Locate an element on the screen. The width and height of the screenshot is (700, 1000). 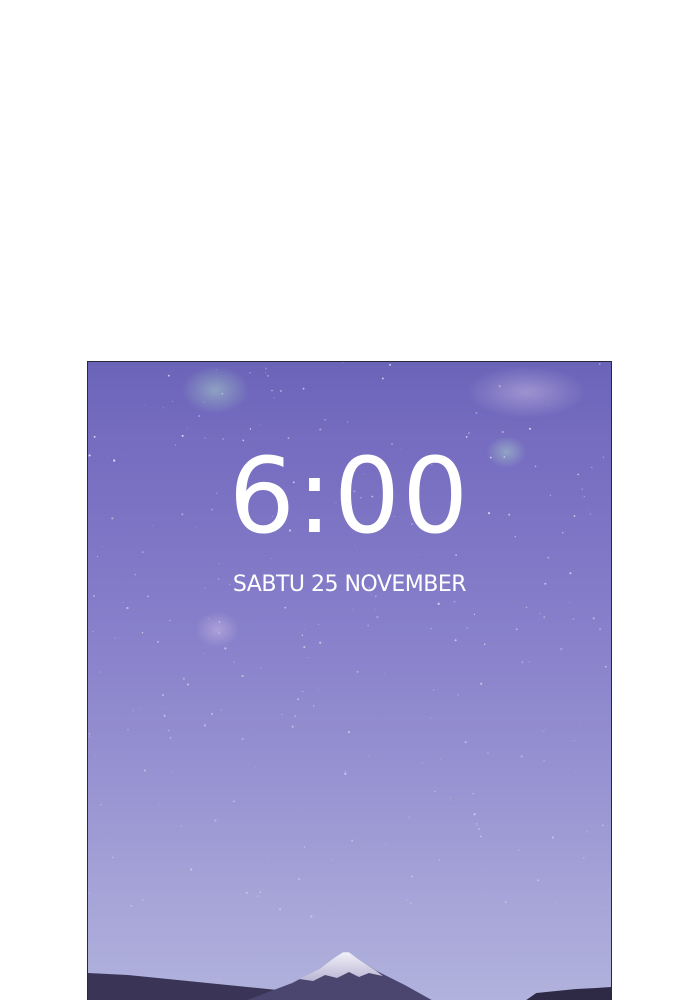
lock-screen-clock: 6:00 is located at coordinates (349, 496).